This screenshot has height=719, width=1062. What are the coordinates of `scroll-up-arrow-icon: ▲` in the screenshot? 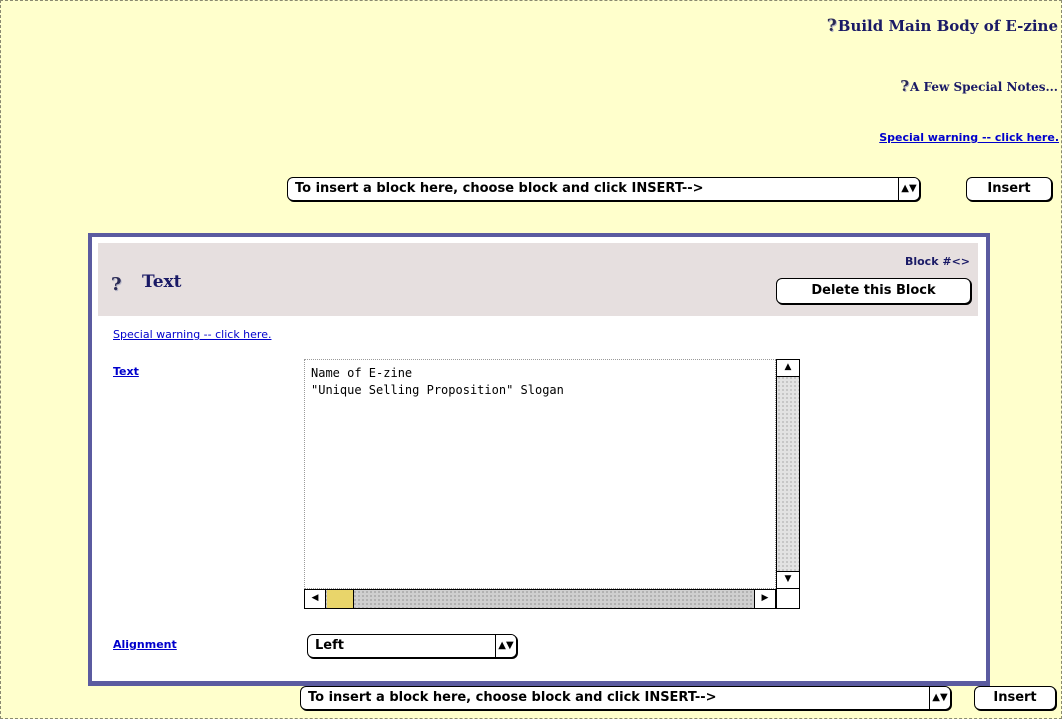 It's located at (788, 368).